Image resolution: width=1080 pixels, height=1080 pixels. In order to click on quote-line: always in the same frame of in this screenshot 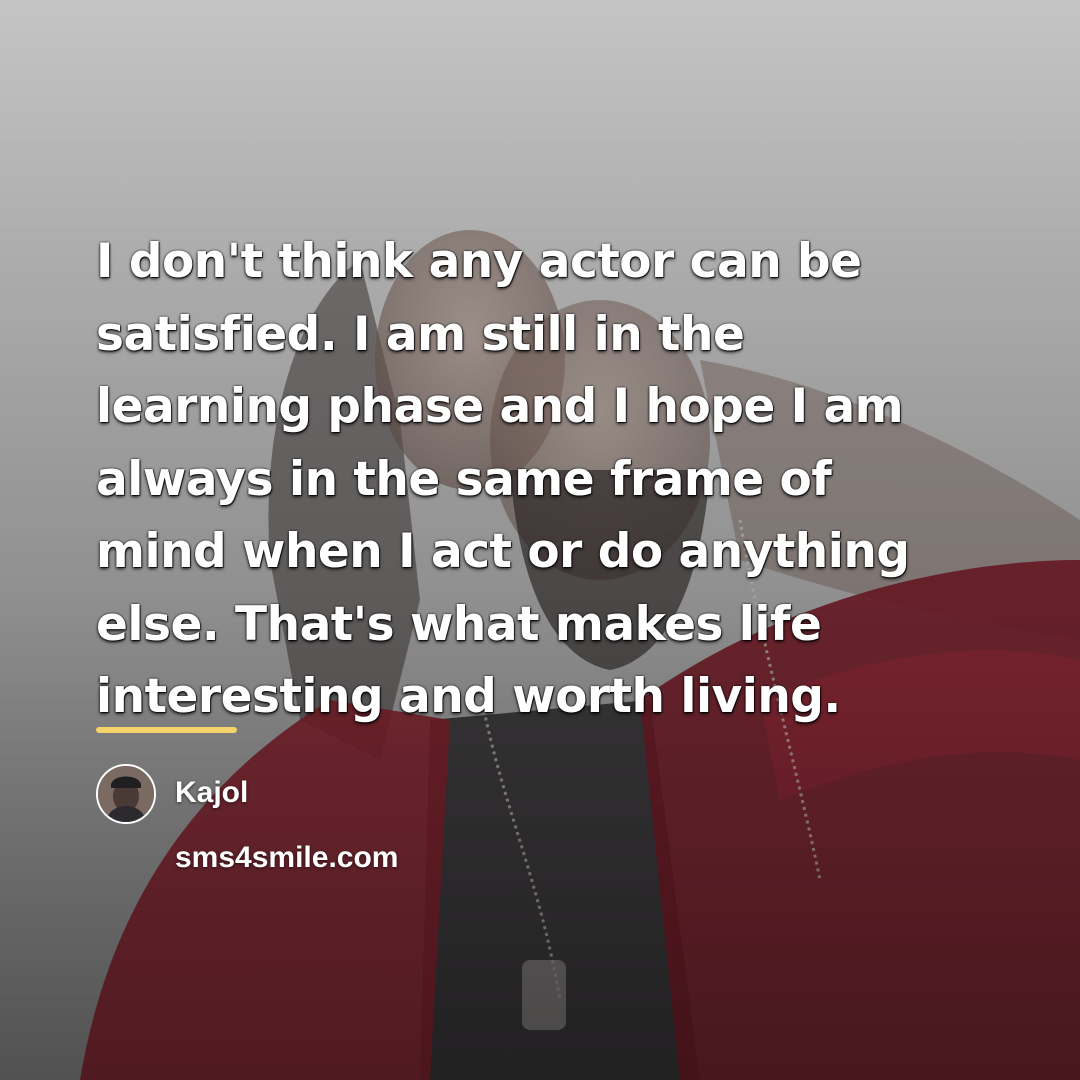, I will do `click(464, 479)`.